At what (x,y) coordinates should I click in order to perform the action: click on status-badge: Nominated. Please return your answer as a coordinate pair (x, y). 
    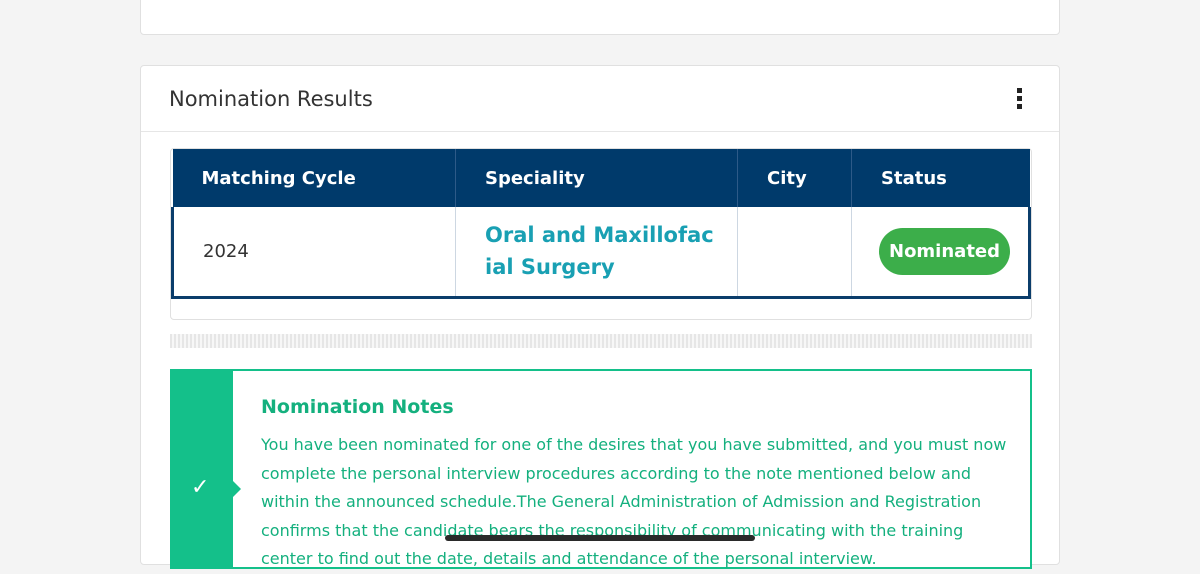
    Looking at the image, I should click on (945, 251).